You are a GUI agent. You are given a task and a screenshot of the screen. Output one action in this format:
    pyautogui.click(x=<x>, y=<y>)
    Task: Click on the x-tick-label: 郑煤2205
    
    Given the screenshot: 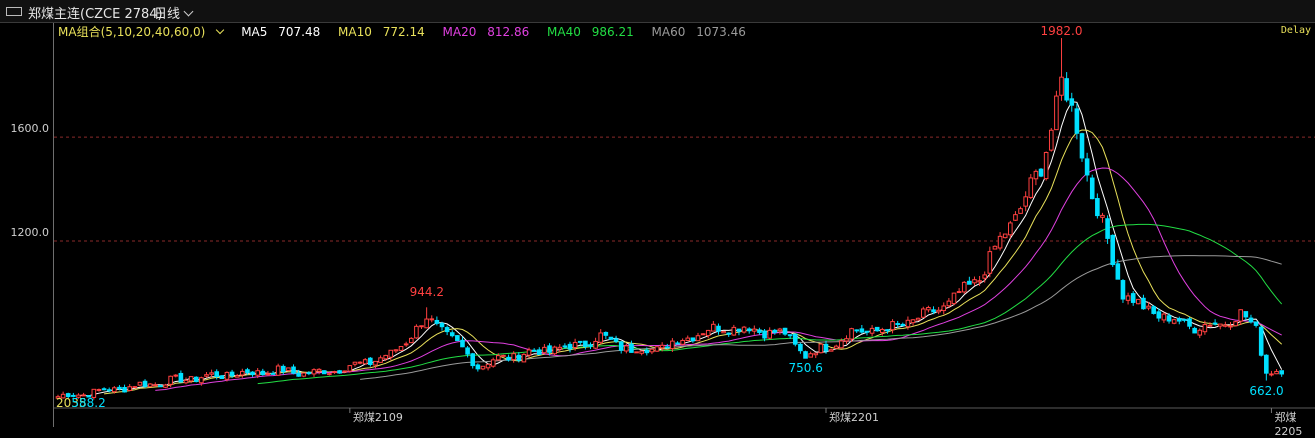 What is the action you would take?
    pyautogui.click(x=1288, y=424)
    